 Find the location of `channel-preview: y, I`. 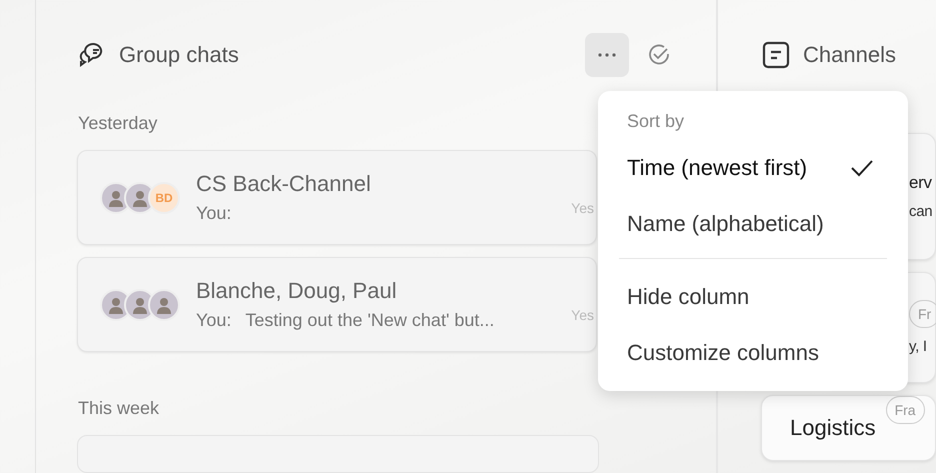

channel-preview: y, I is located at coordinates (918, 347).